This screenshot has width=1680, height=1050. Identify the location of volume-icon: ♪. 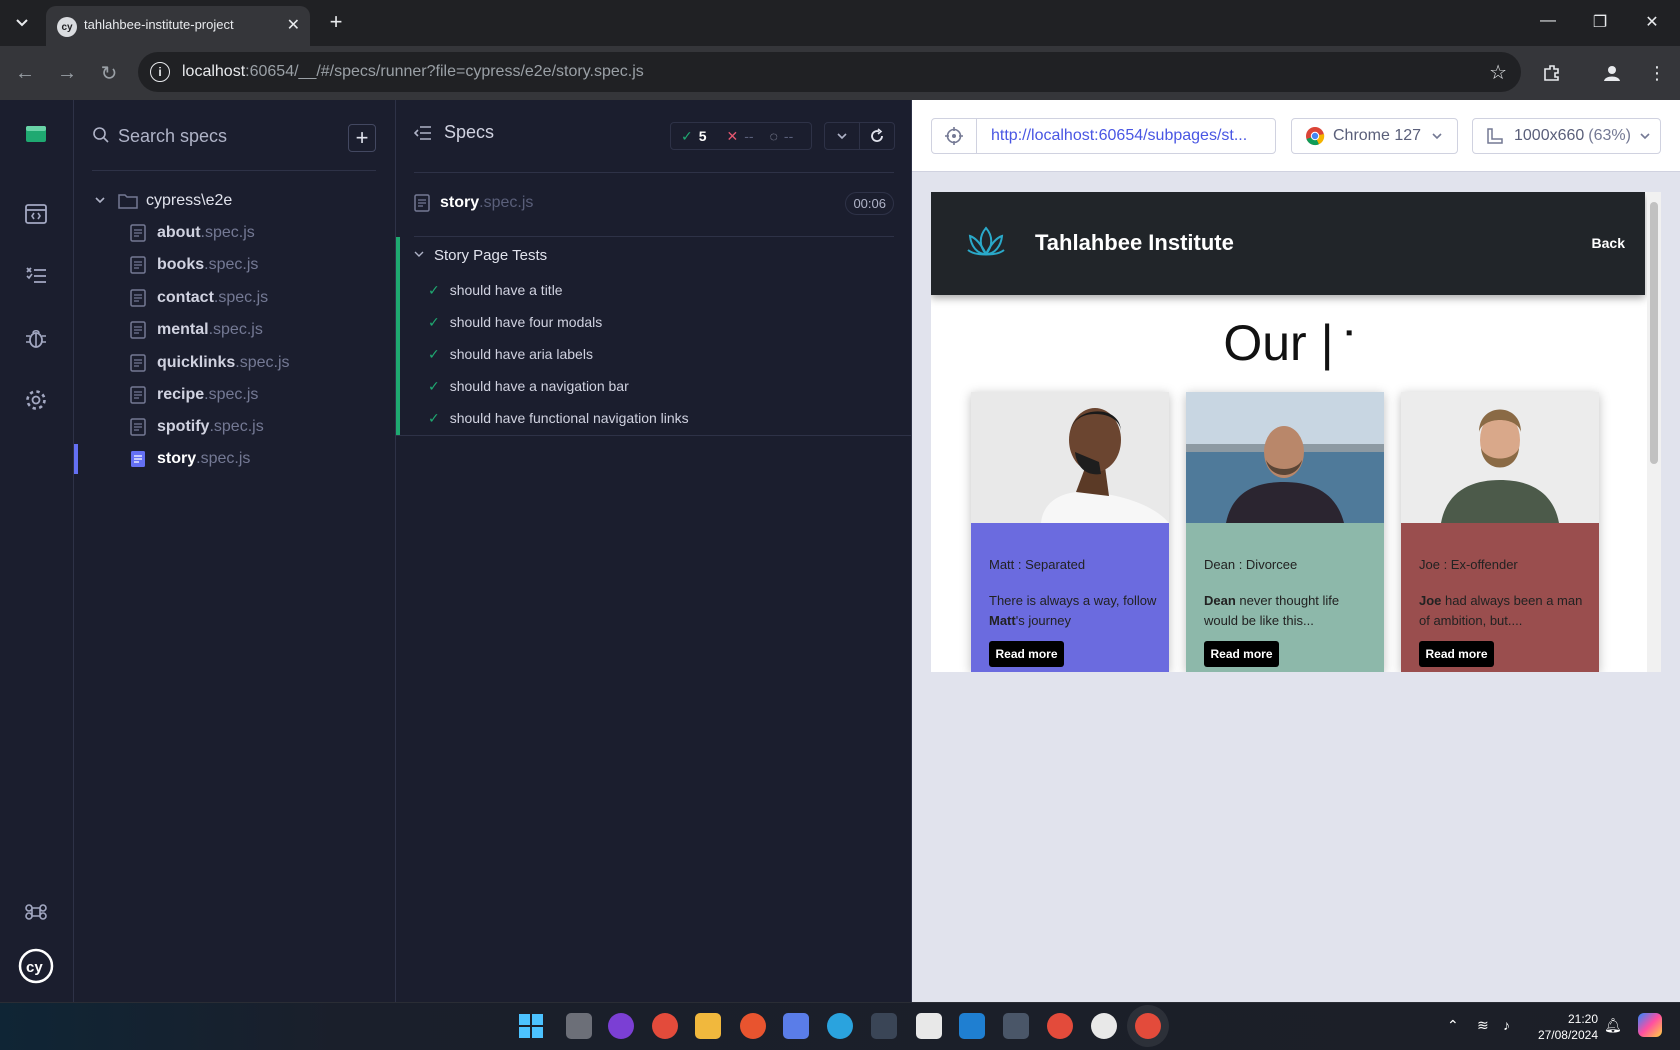
(1506, 1025).